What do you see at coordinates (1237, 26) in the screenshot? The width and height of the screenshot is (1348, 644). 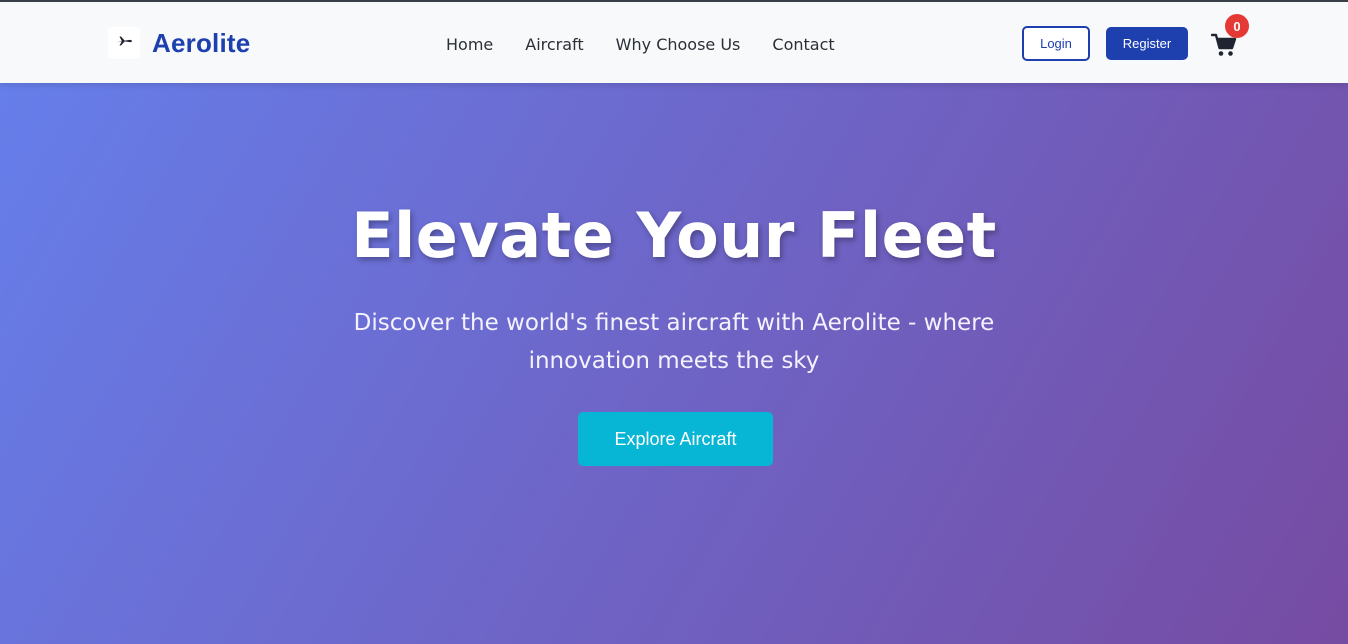 I see `cart-count-badge: 0` at bounding box center [1237, 26].